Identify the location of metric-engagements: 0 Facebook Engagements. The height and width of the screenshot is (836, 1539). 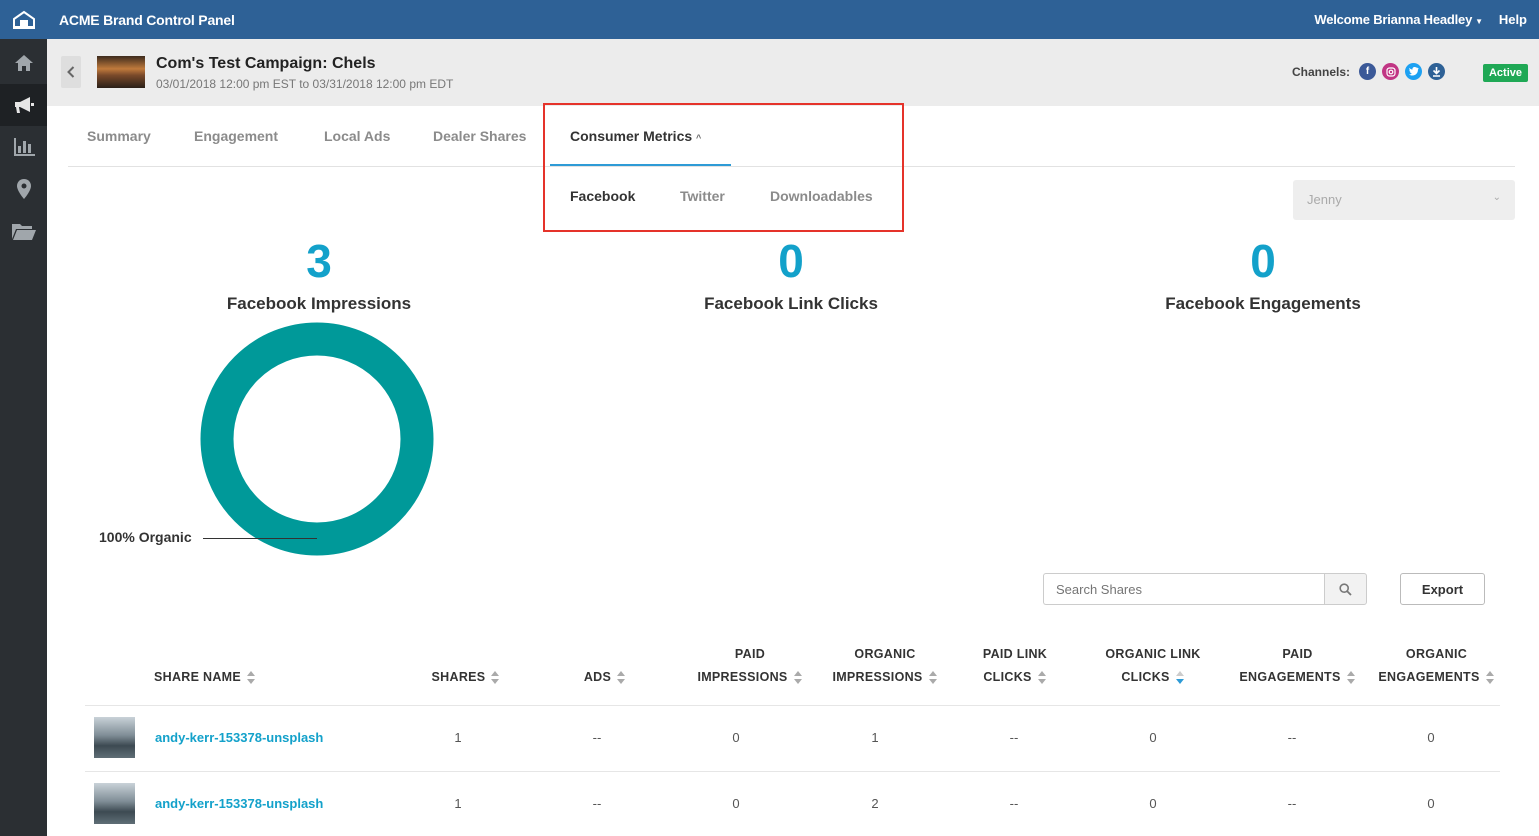
(1263, 276).